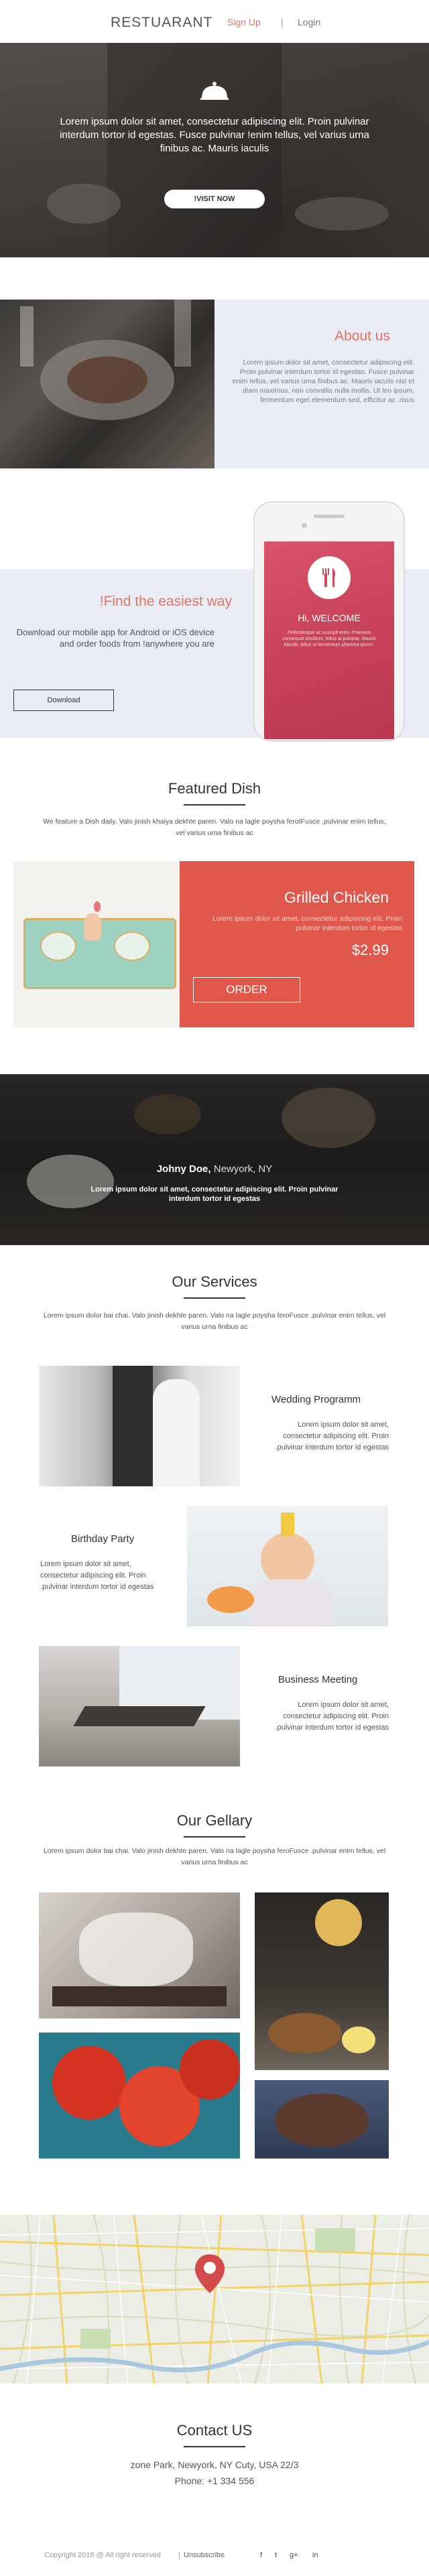  What do you see at coordinates (184, 1169) in the screenshot?
I see `testimonial-name: Johny Doe,` at bounding box center [184, 1169].